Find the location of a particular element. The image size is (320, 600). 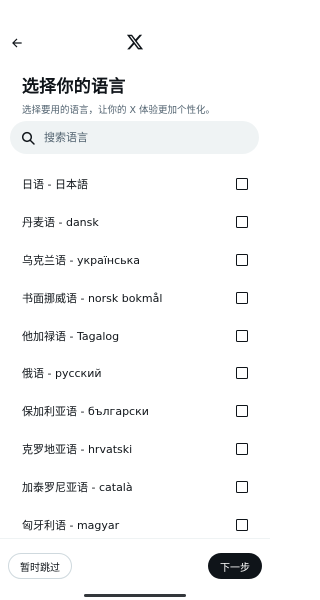

search-bar is located at coordinates (134, 137).